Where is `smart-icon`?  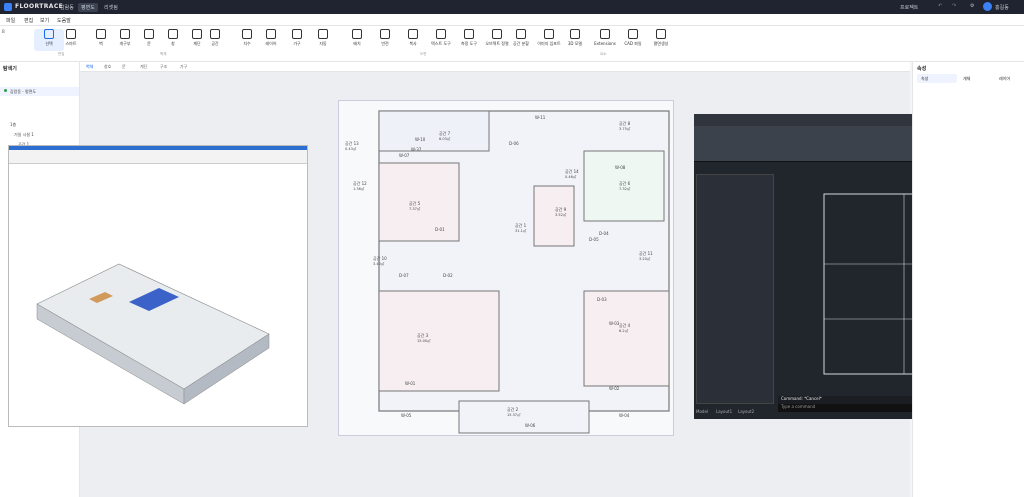
smart-icon is located at coordinates (71, 34).